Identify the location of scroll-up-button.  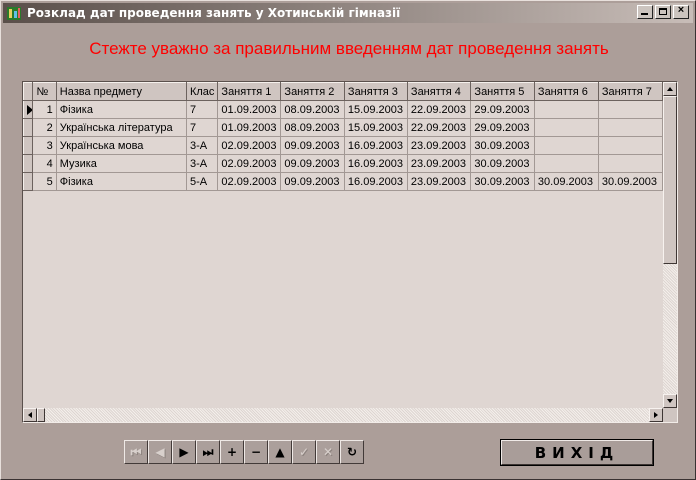
(670, 89).